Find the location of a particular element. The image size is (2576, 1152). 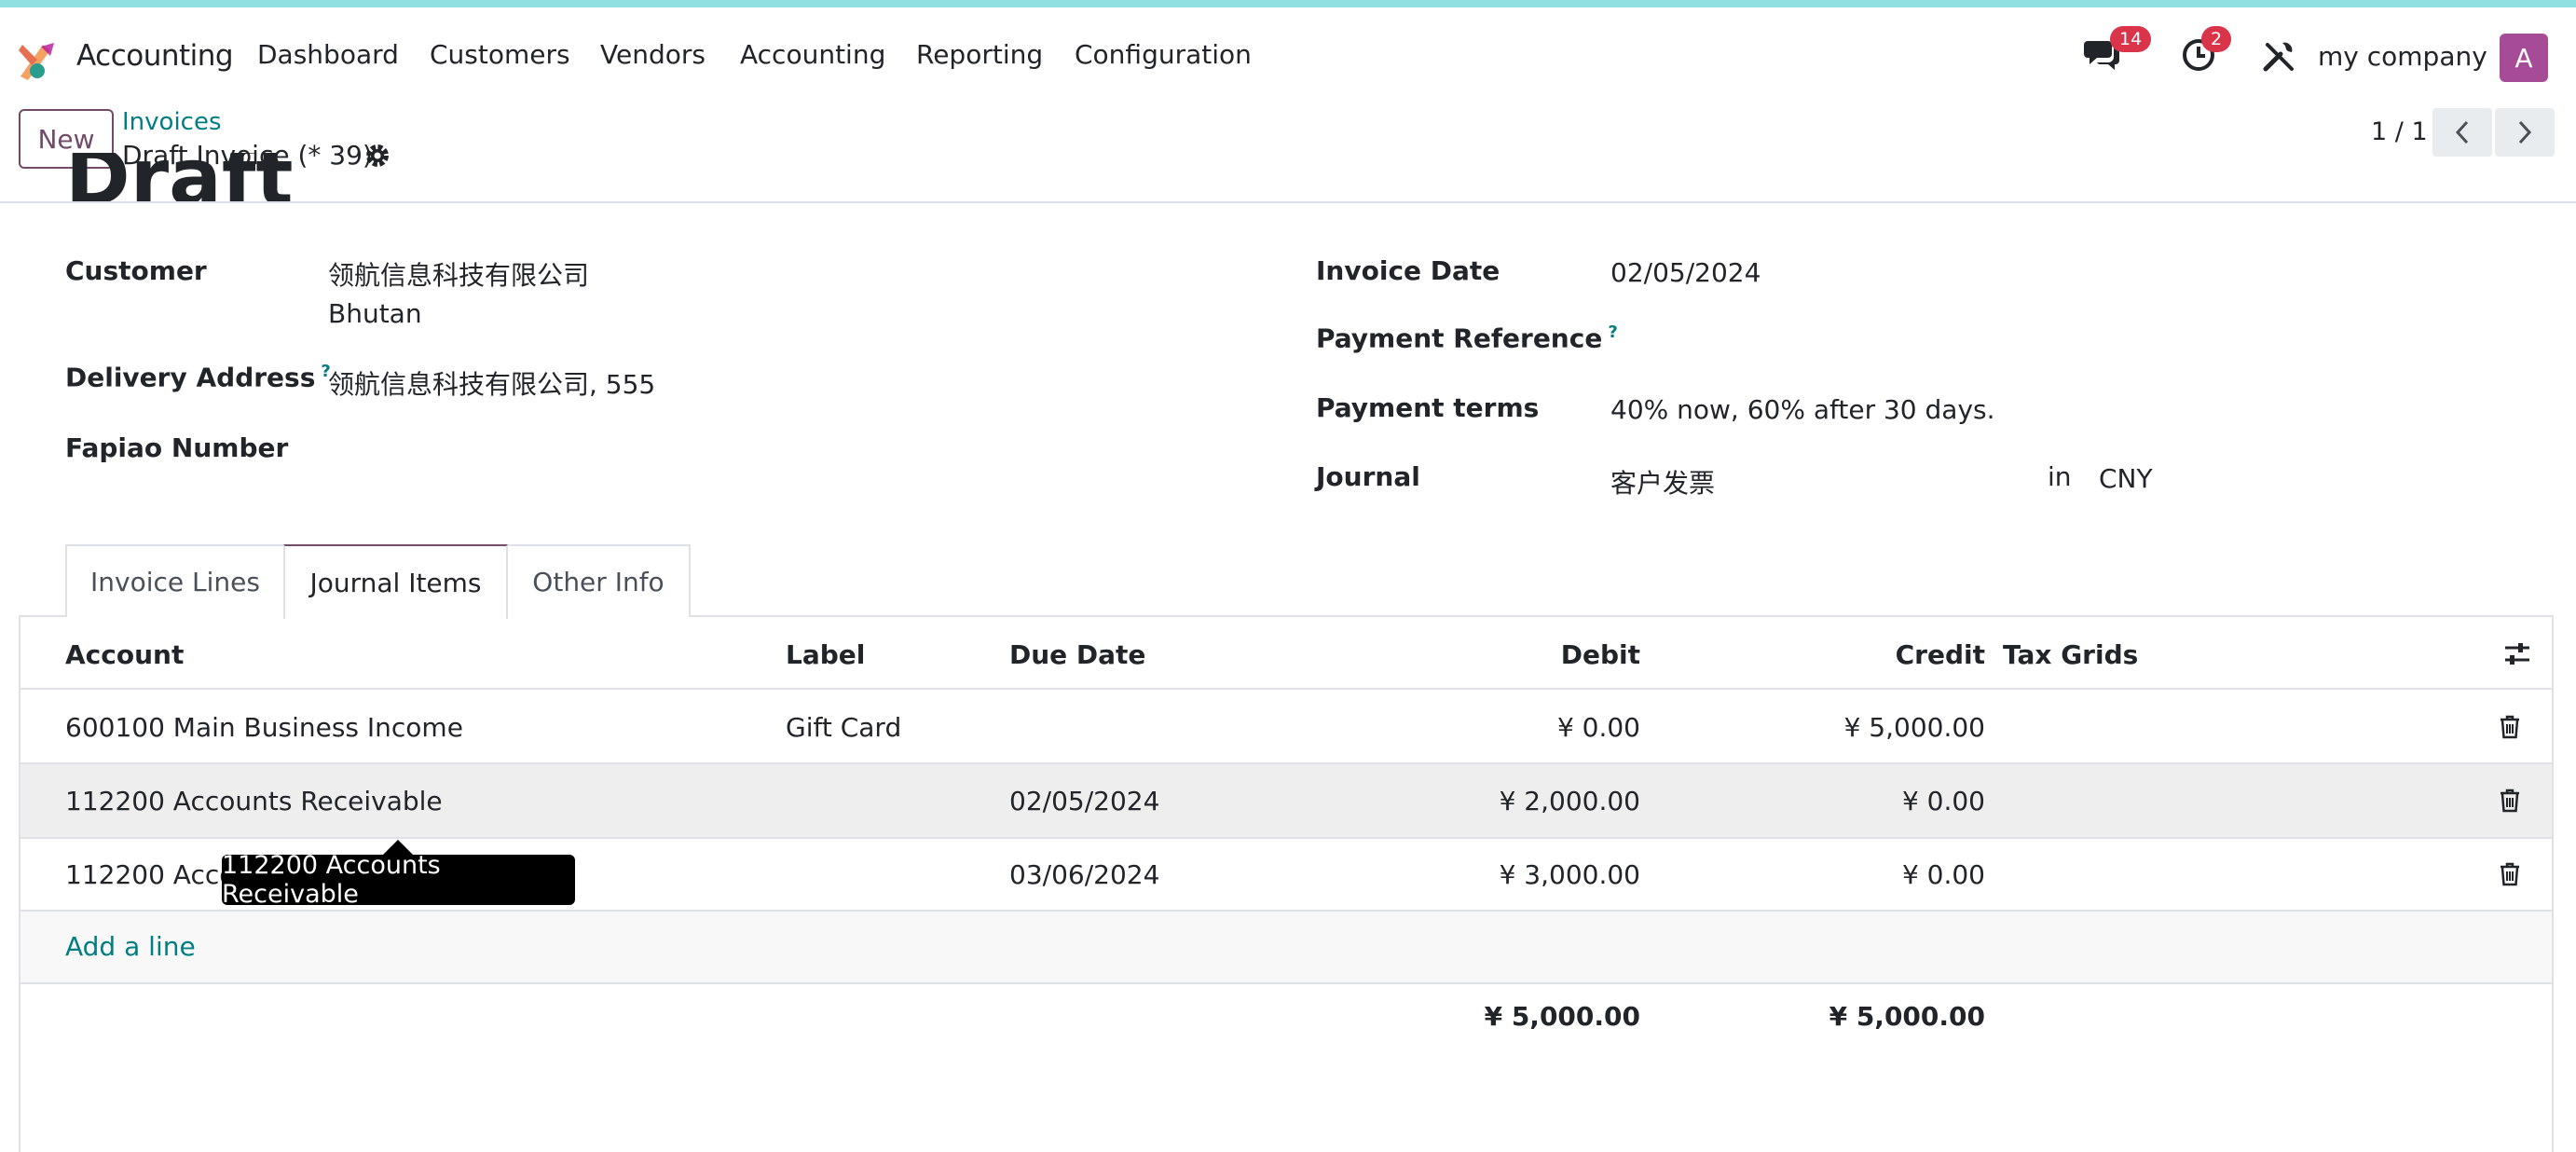

debug-tools-icon is located at coordinates (2278, 56).